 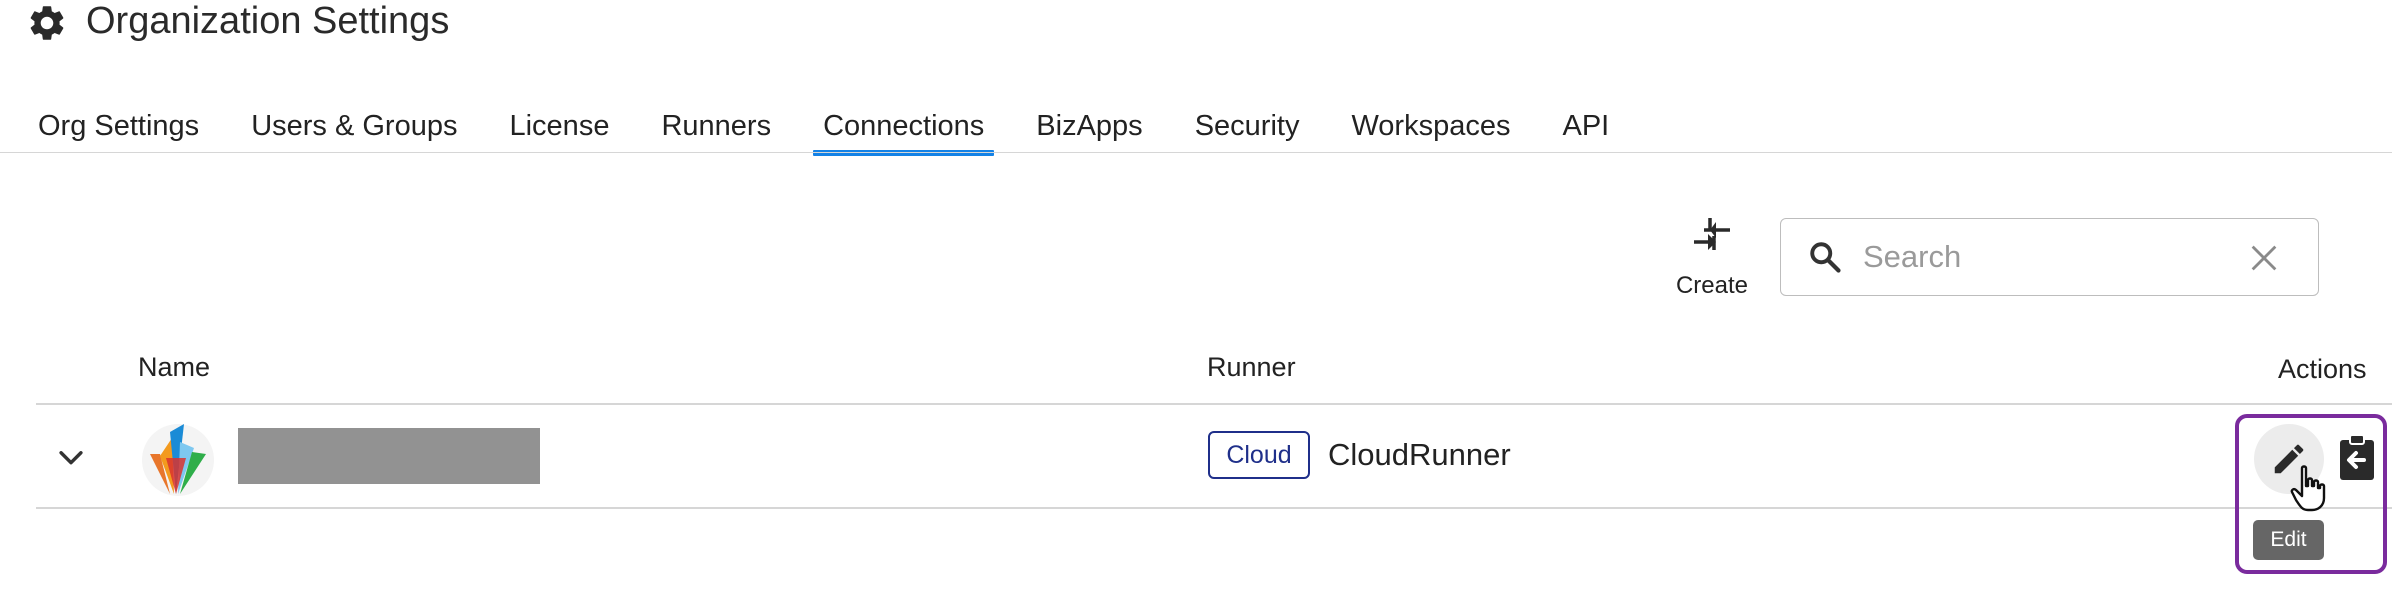 What do you see at coordinates (2264, 258) in the screenshot?
I see `close-icon` at bounding box center [2264, 258].